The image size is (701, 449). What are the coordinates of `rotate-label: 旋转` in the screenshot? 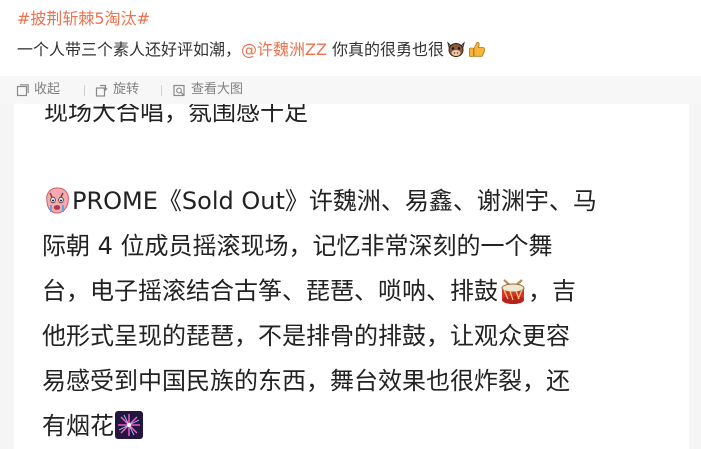 It's located at (126, 89).